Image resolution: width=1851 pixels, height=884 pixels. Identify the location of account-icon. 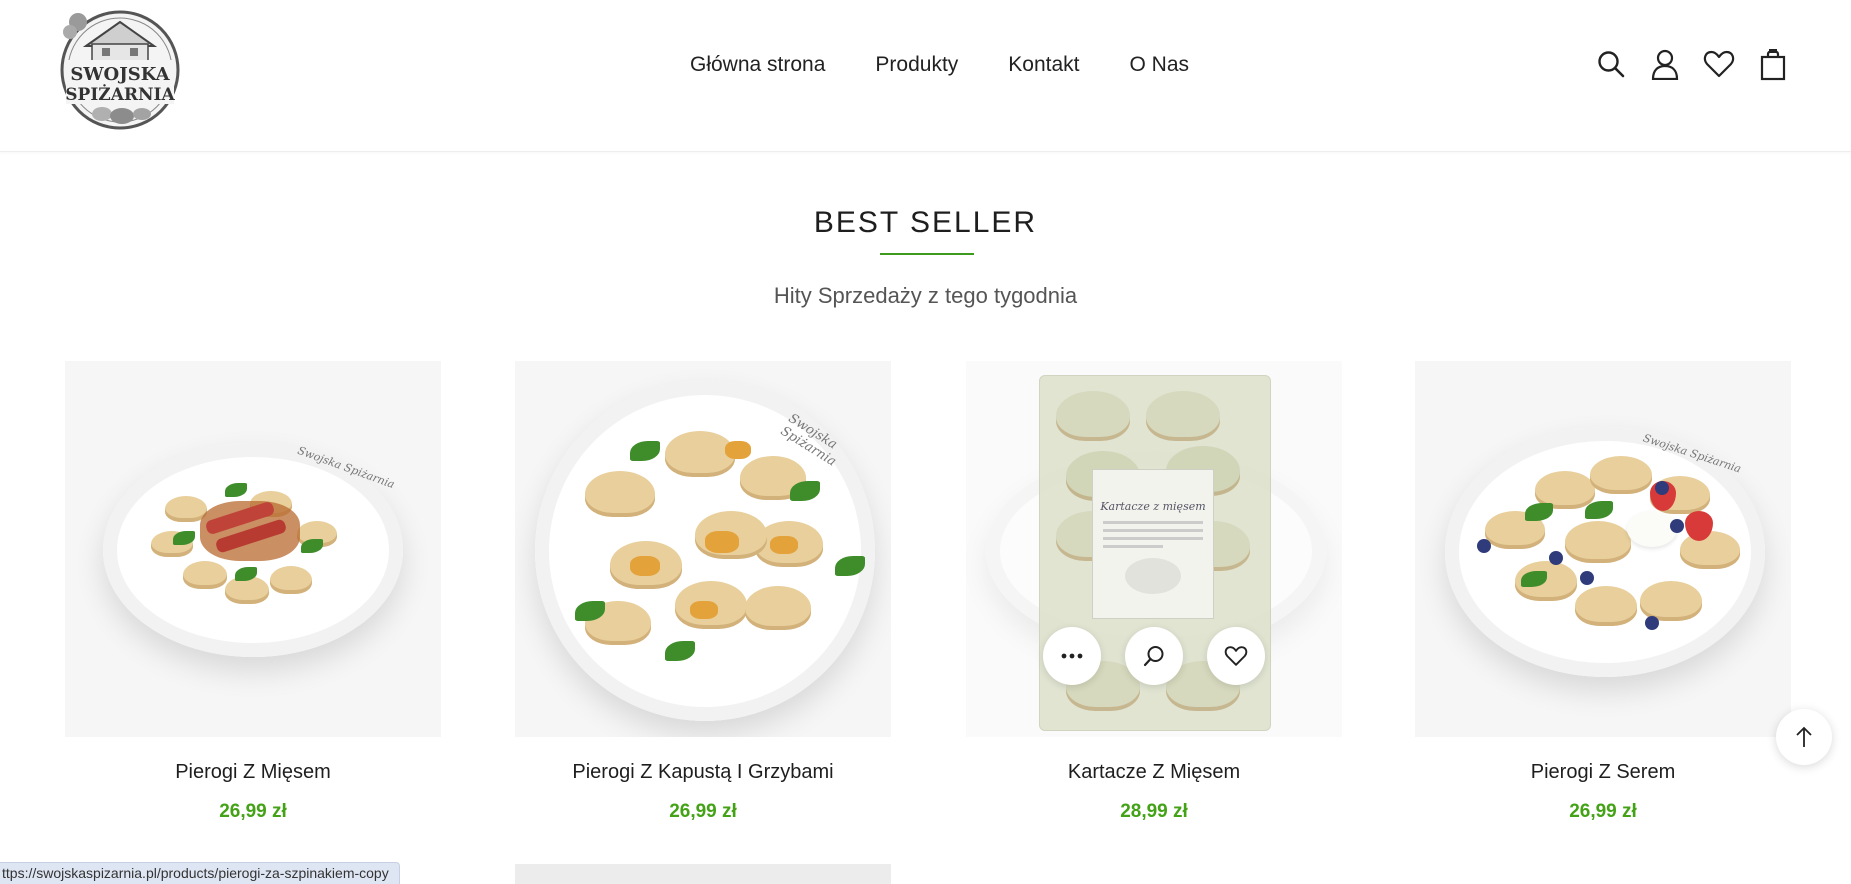
(1665, 64).